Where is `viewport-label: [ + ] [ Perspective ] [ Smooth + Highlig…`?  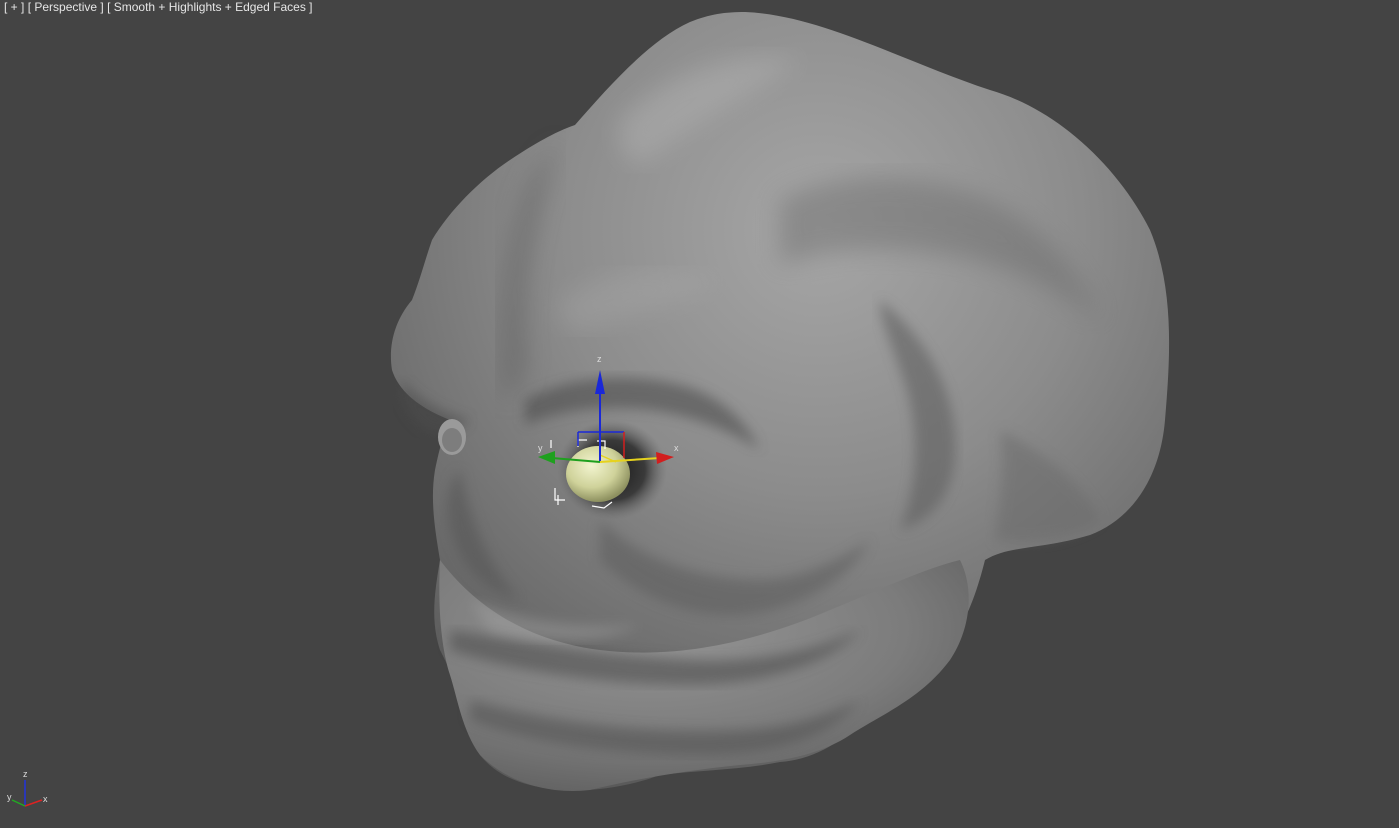 viewport-label: [ + ] [ Perspective ] [ Smooth + Highlig… is located at coordinates (158, 7).